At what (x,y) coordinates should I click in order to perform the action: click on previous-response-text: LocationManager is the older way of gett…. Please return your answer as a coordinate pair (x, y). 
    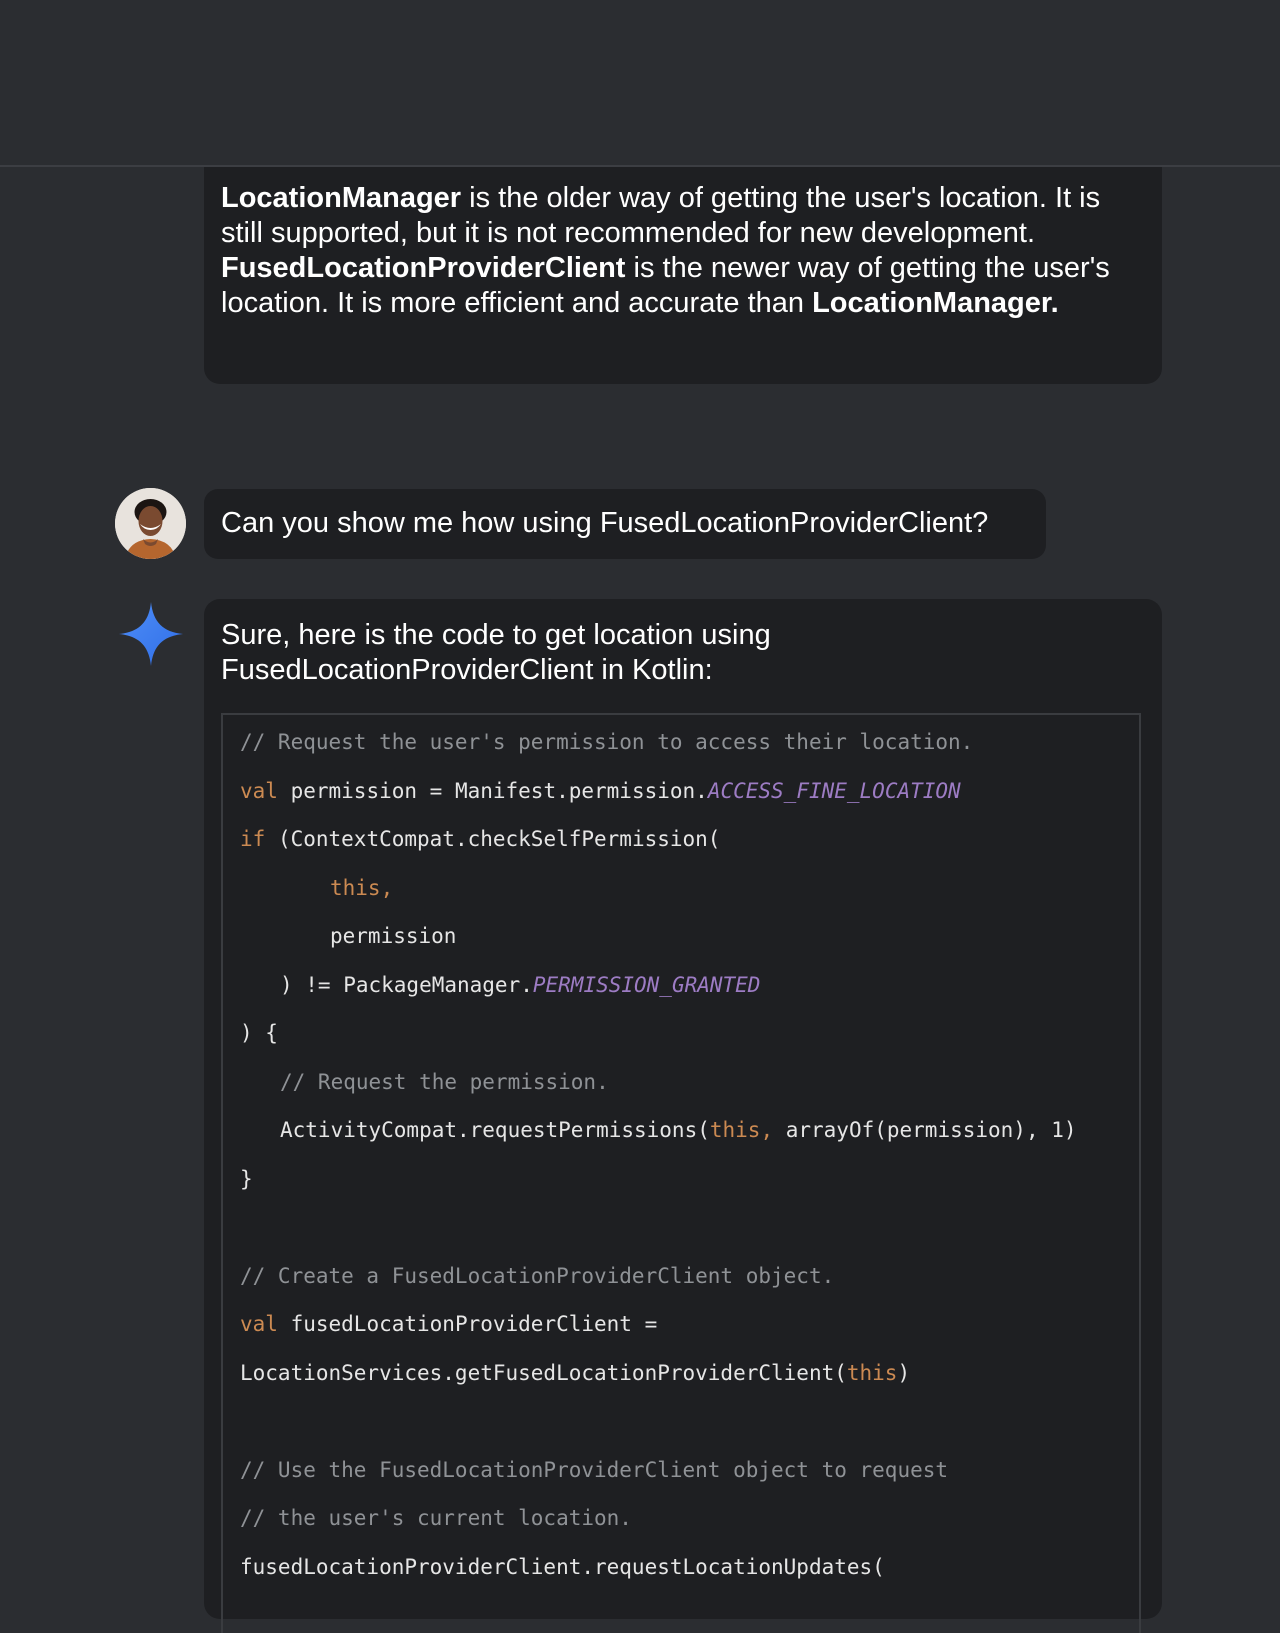
    Looking at the image, I should click on (681, 251).